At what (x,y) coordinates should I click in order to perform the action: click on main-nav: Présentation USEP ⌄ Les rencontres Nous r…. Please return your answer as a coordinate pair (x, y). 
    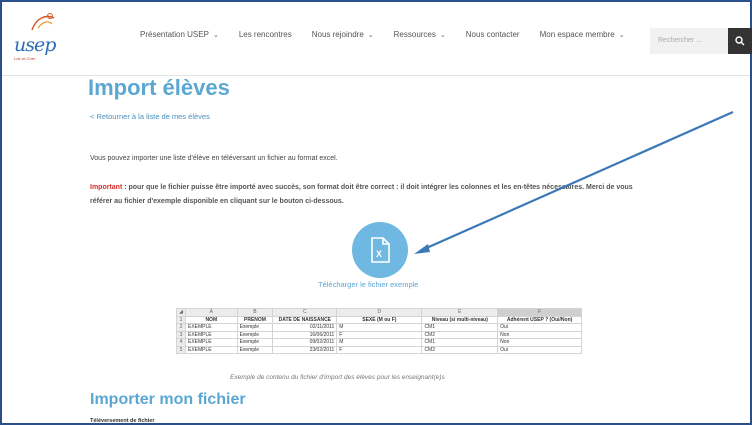
    Looking at the image, I should click on (382, 34).